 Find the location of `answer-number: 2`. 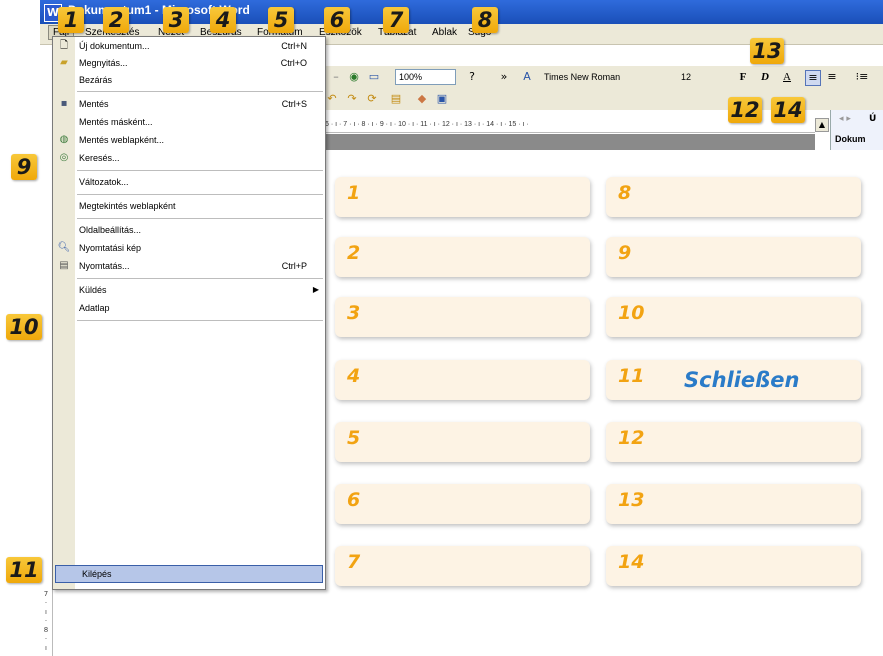

answer-number: 2 is located at coordinates (354, 253).